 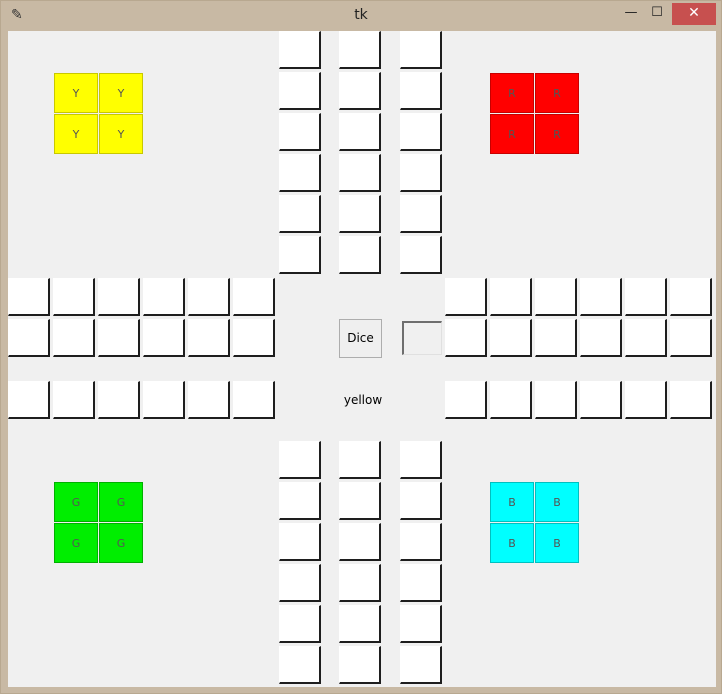 I want to click on green-home: G G G G, so click(x=99, y=523).